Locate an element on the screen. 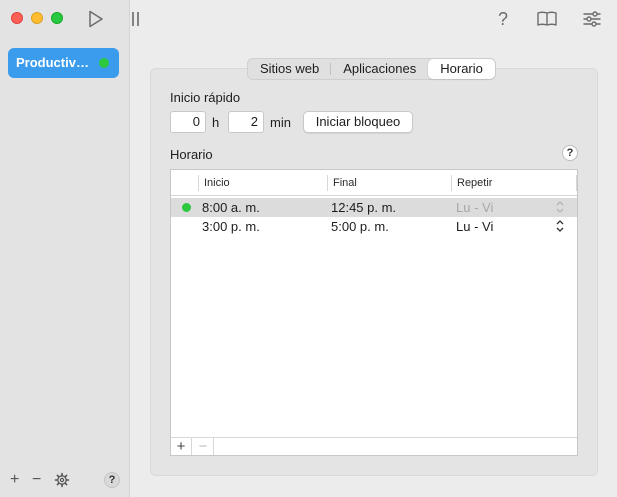 The width and height of the screenshot is (617, 497). zoom-window-button is located at coordinates (57, 18).